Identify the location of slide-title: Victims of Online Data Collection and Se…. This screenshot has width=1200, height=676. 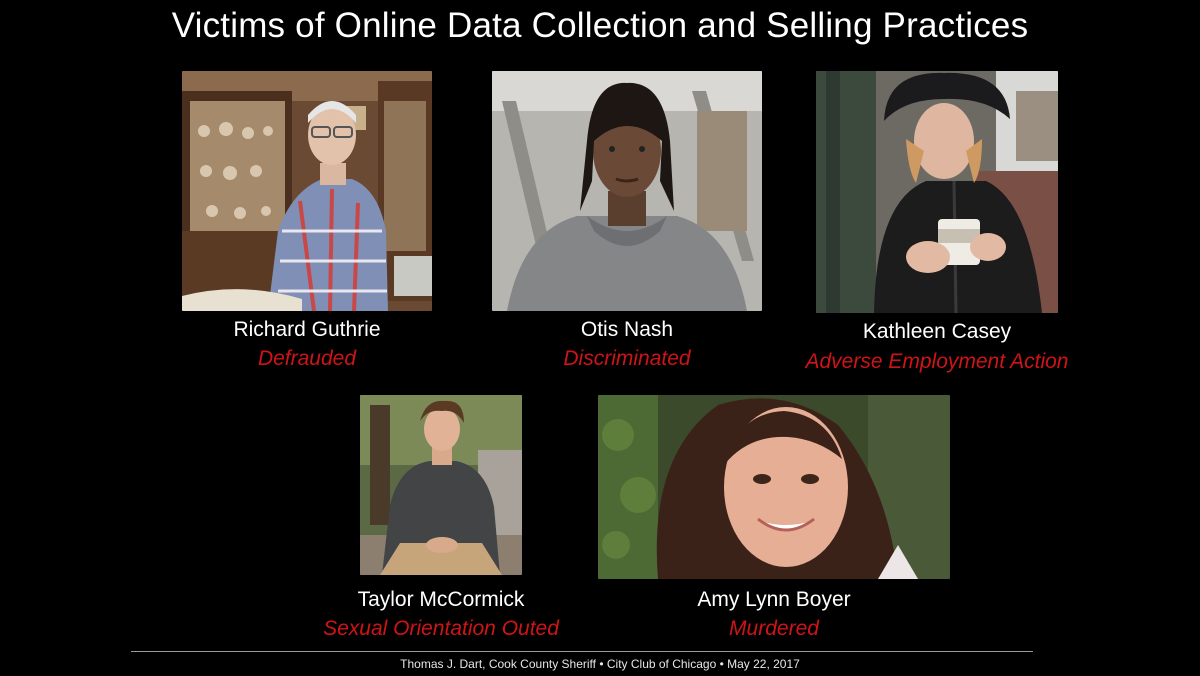
(600, 25).